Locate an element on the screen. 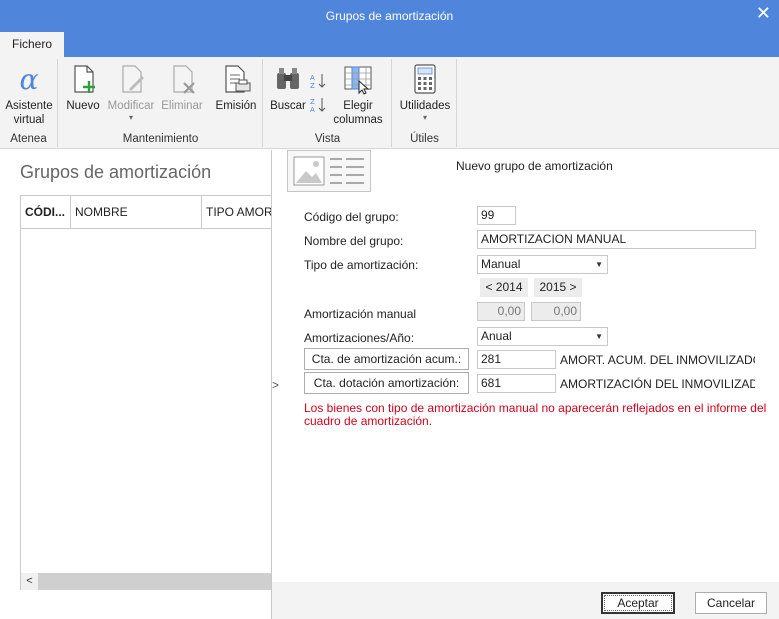  manual-2014-field: 0,00 is located at coordinates (501, 311).